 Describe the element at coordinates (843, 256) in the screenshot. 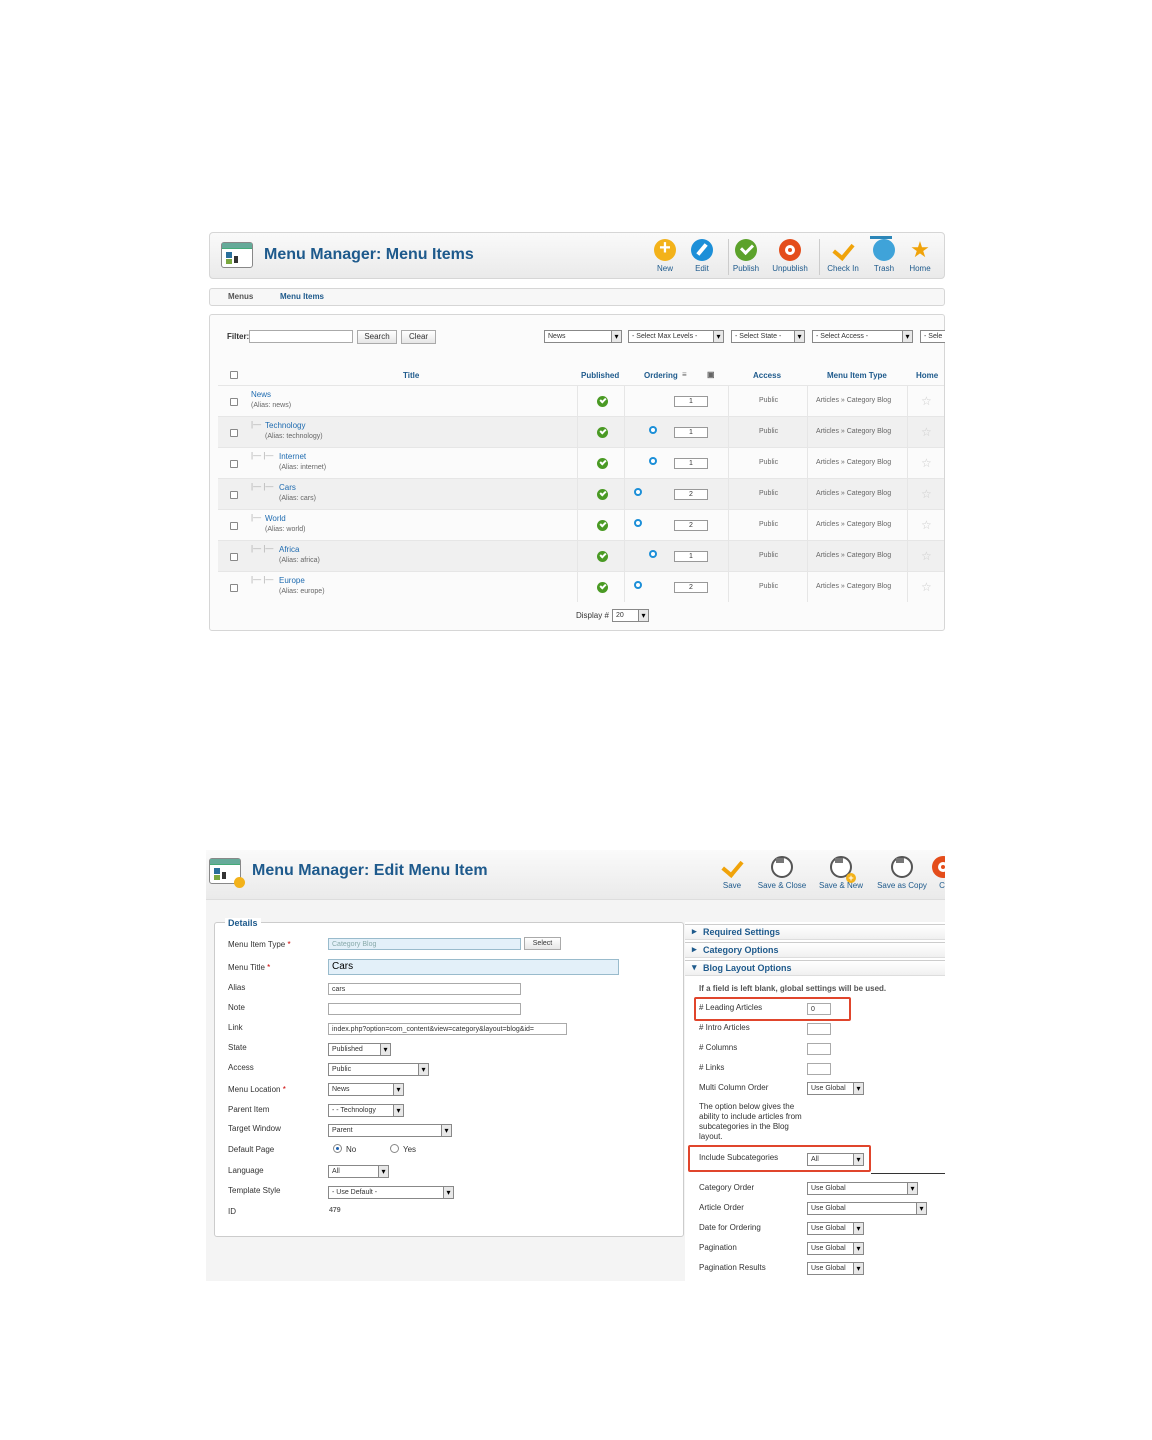

I see `check-in-button: Check In` at that location.